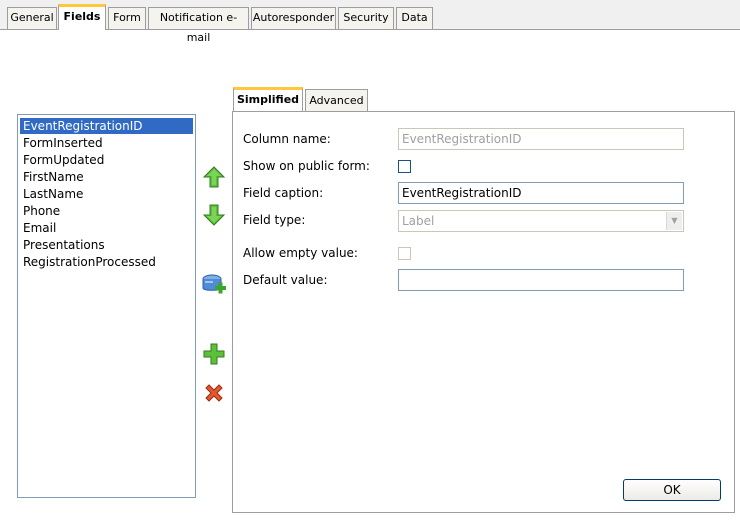 The image size is (740, 525). I want to click on tab-form: Form, so click(127, 18).